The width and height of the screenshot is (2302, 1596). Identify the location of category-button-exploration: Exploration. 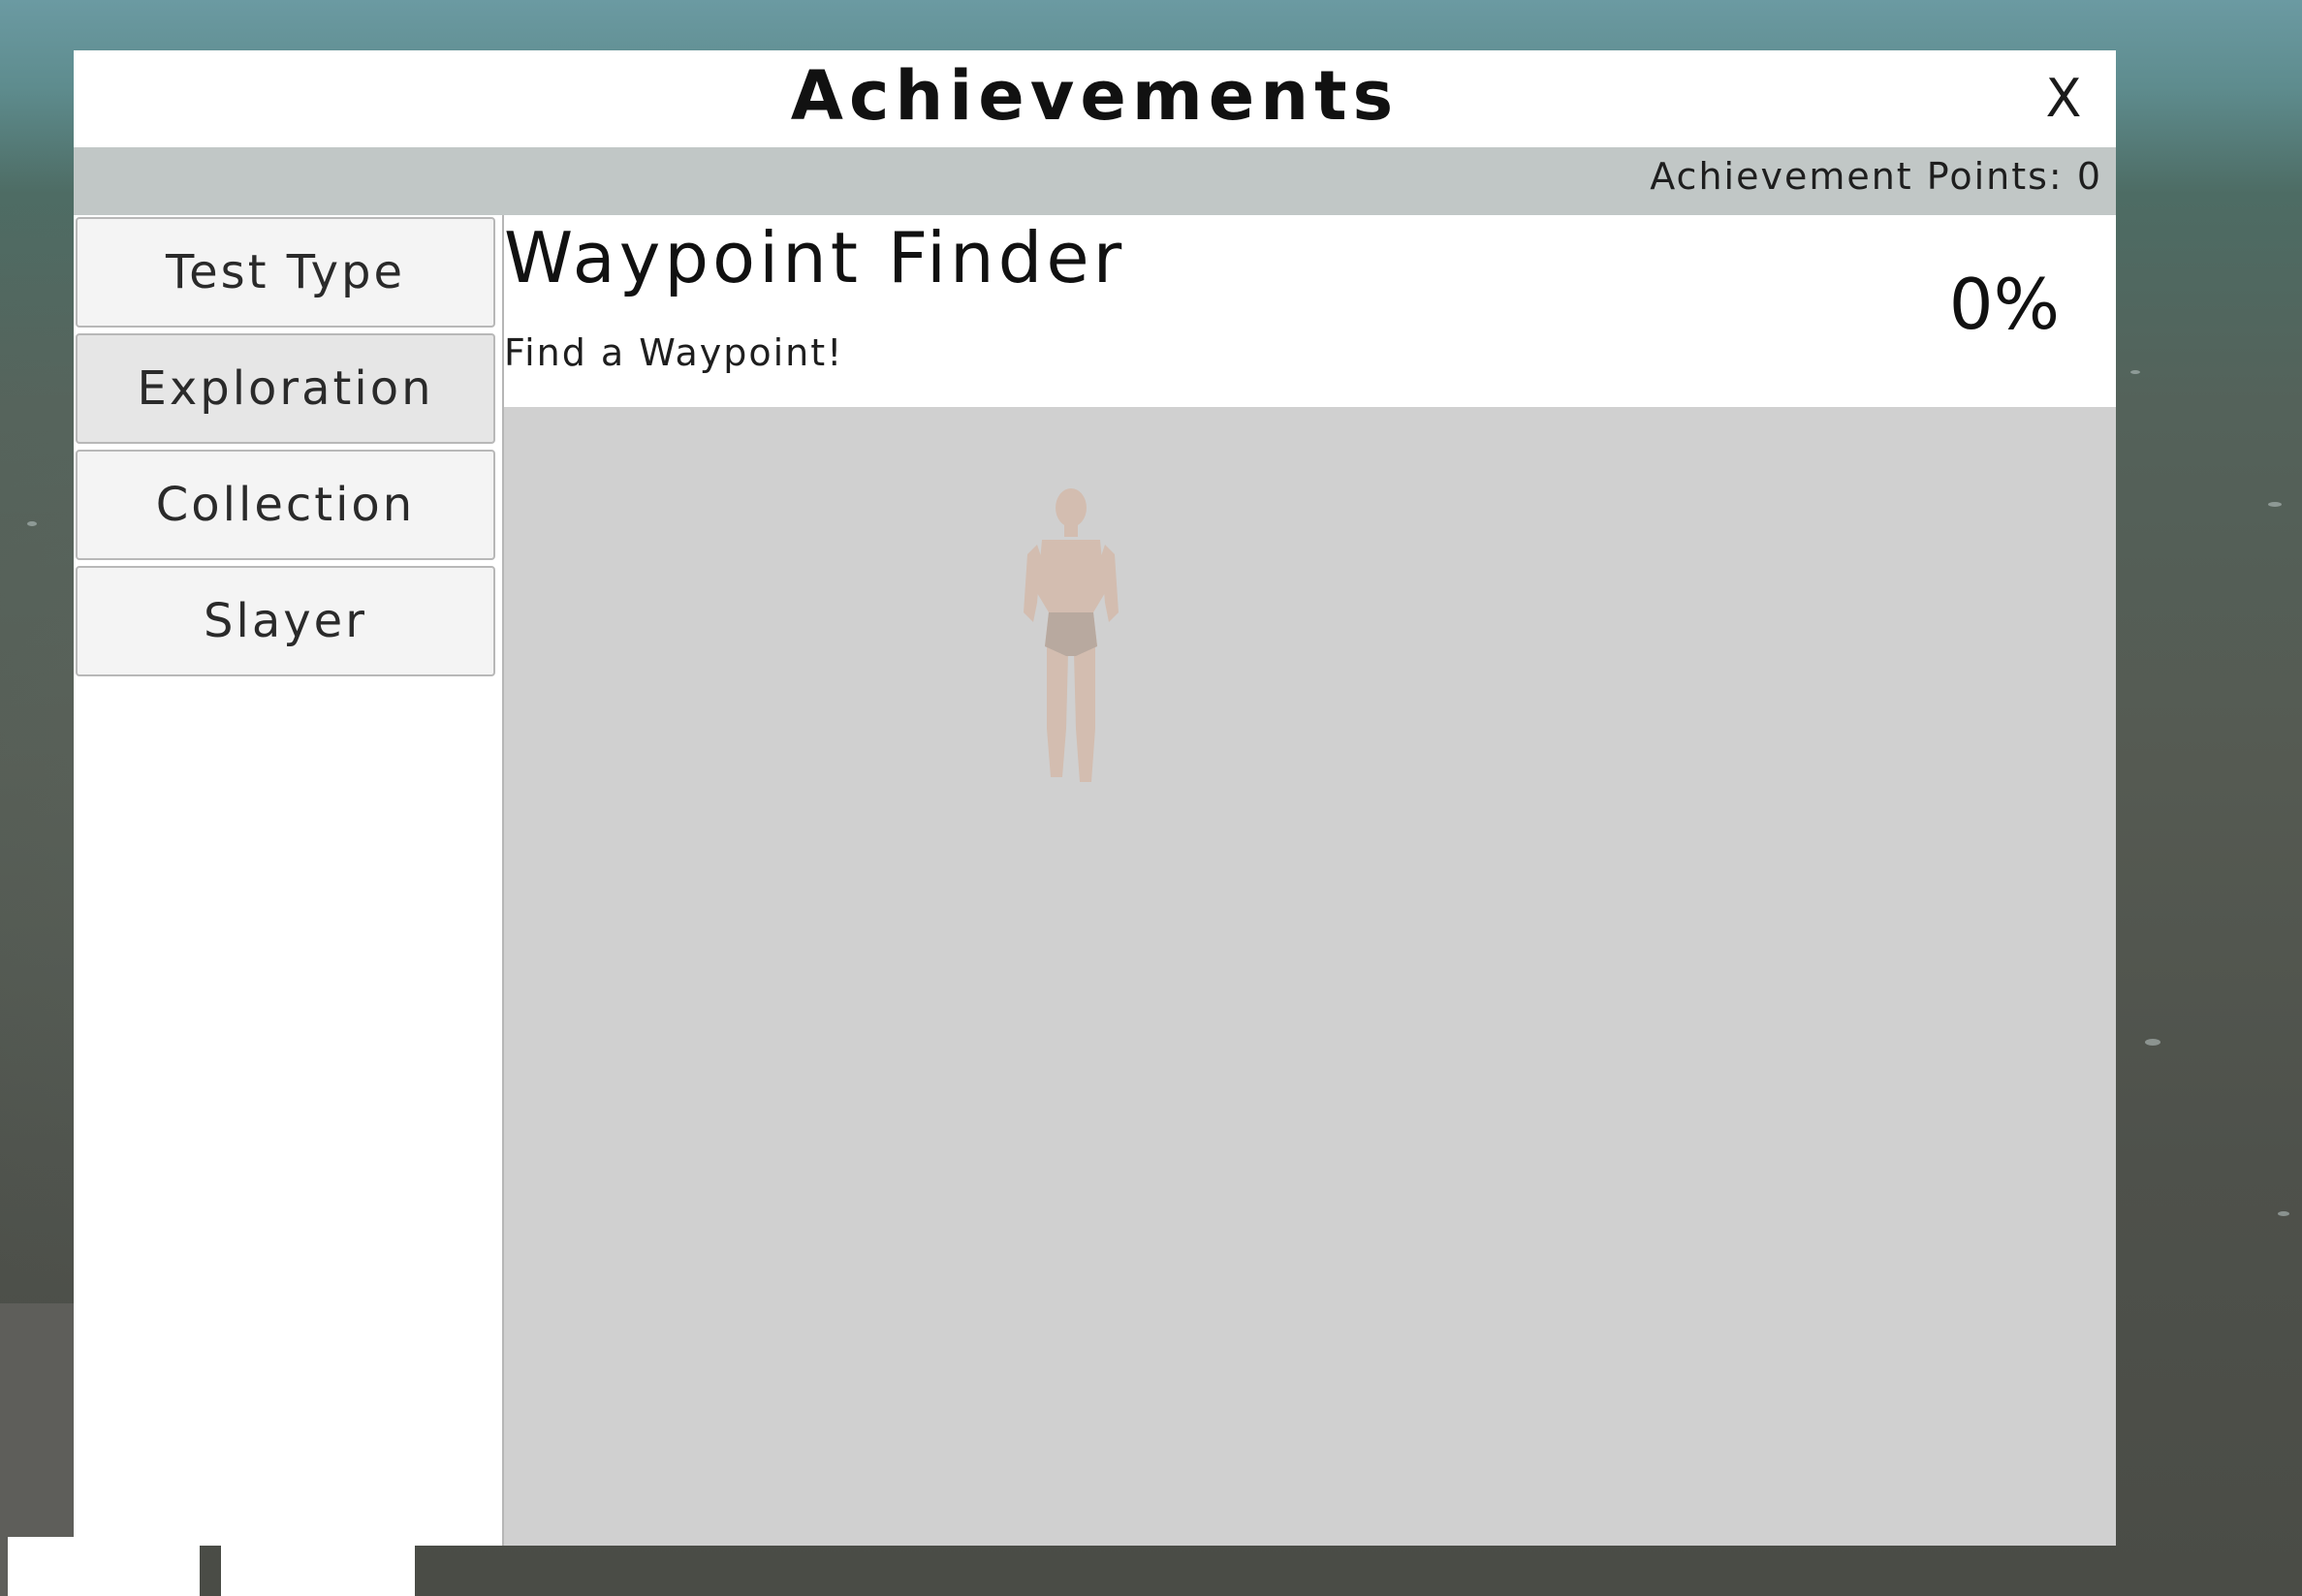
(285, 388).